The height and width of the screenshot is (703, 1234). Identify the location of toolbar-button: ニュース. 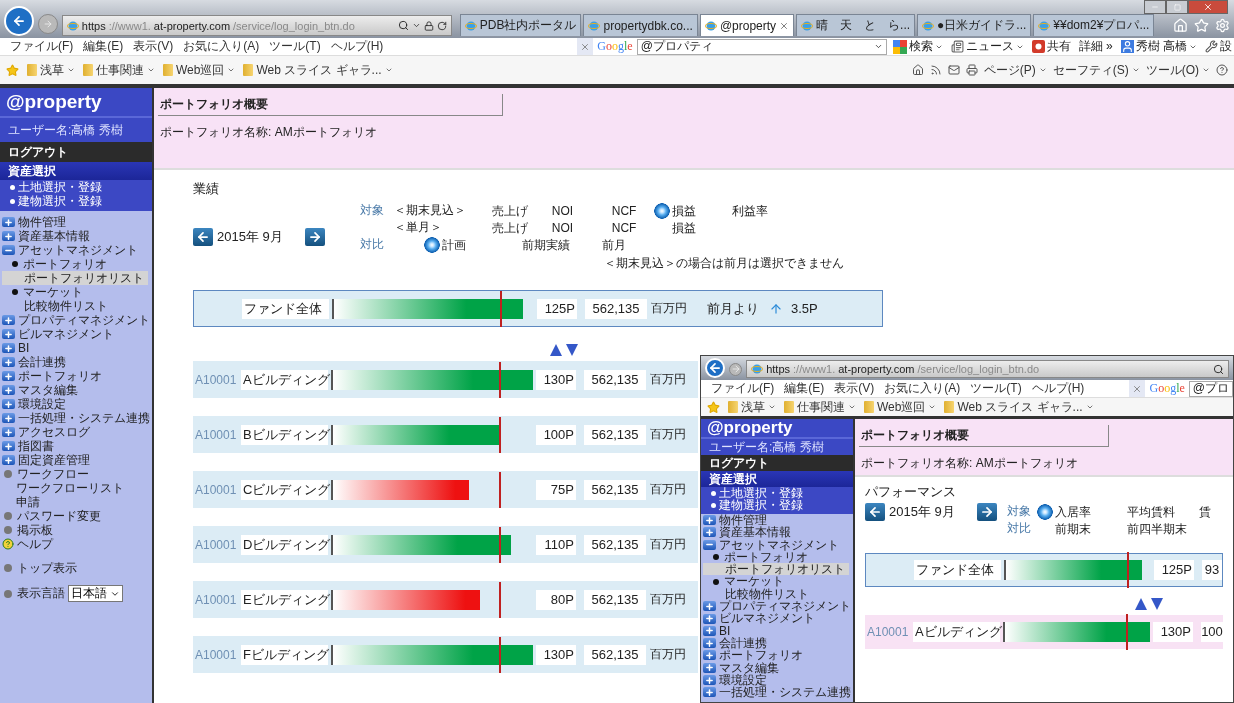
(987, 46).